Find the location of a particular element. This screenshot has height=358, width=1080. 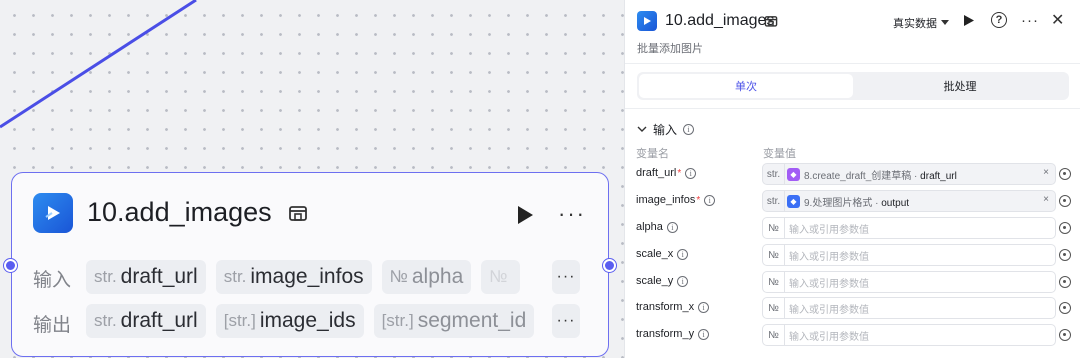

param-name: image_infos * i is located at coordinates (676, 200).